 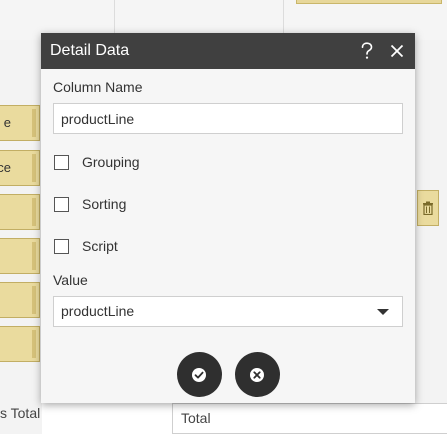 I want to click on close-button, so click(x=397, y=51).